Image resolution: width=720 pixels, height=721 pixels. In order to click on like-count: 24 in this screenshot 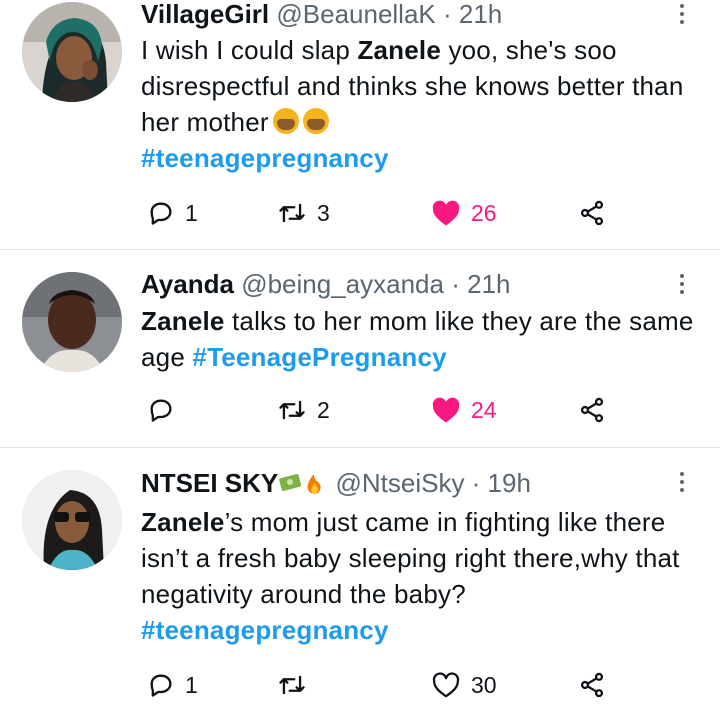, I will do `click(484, 409)`.